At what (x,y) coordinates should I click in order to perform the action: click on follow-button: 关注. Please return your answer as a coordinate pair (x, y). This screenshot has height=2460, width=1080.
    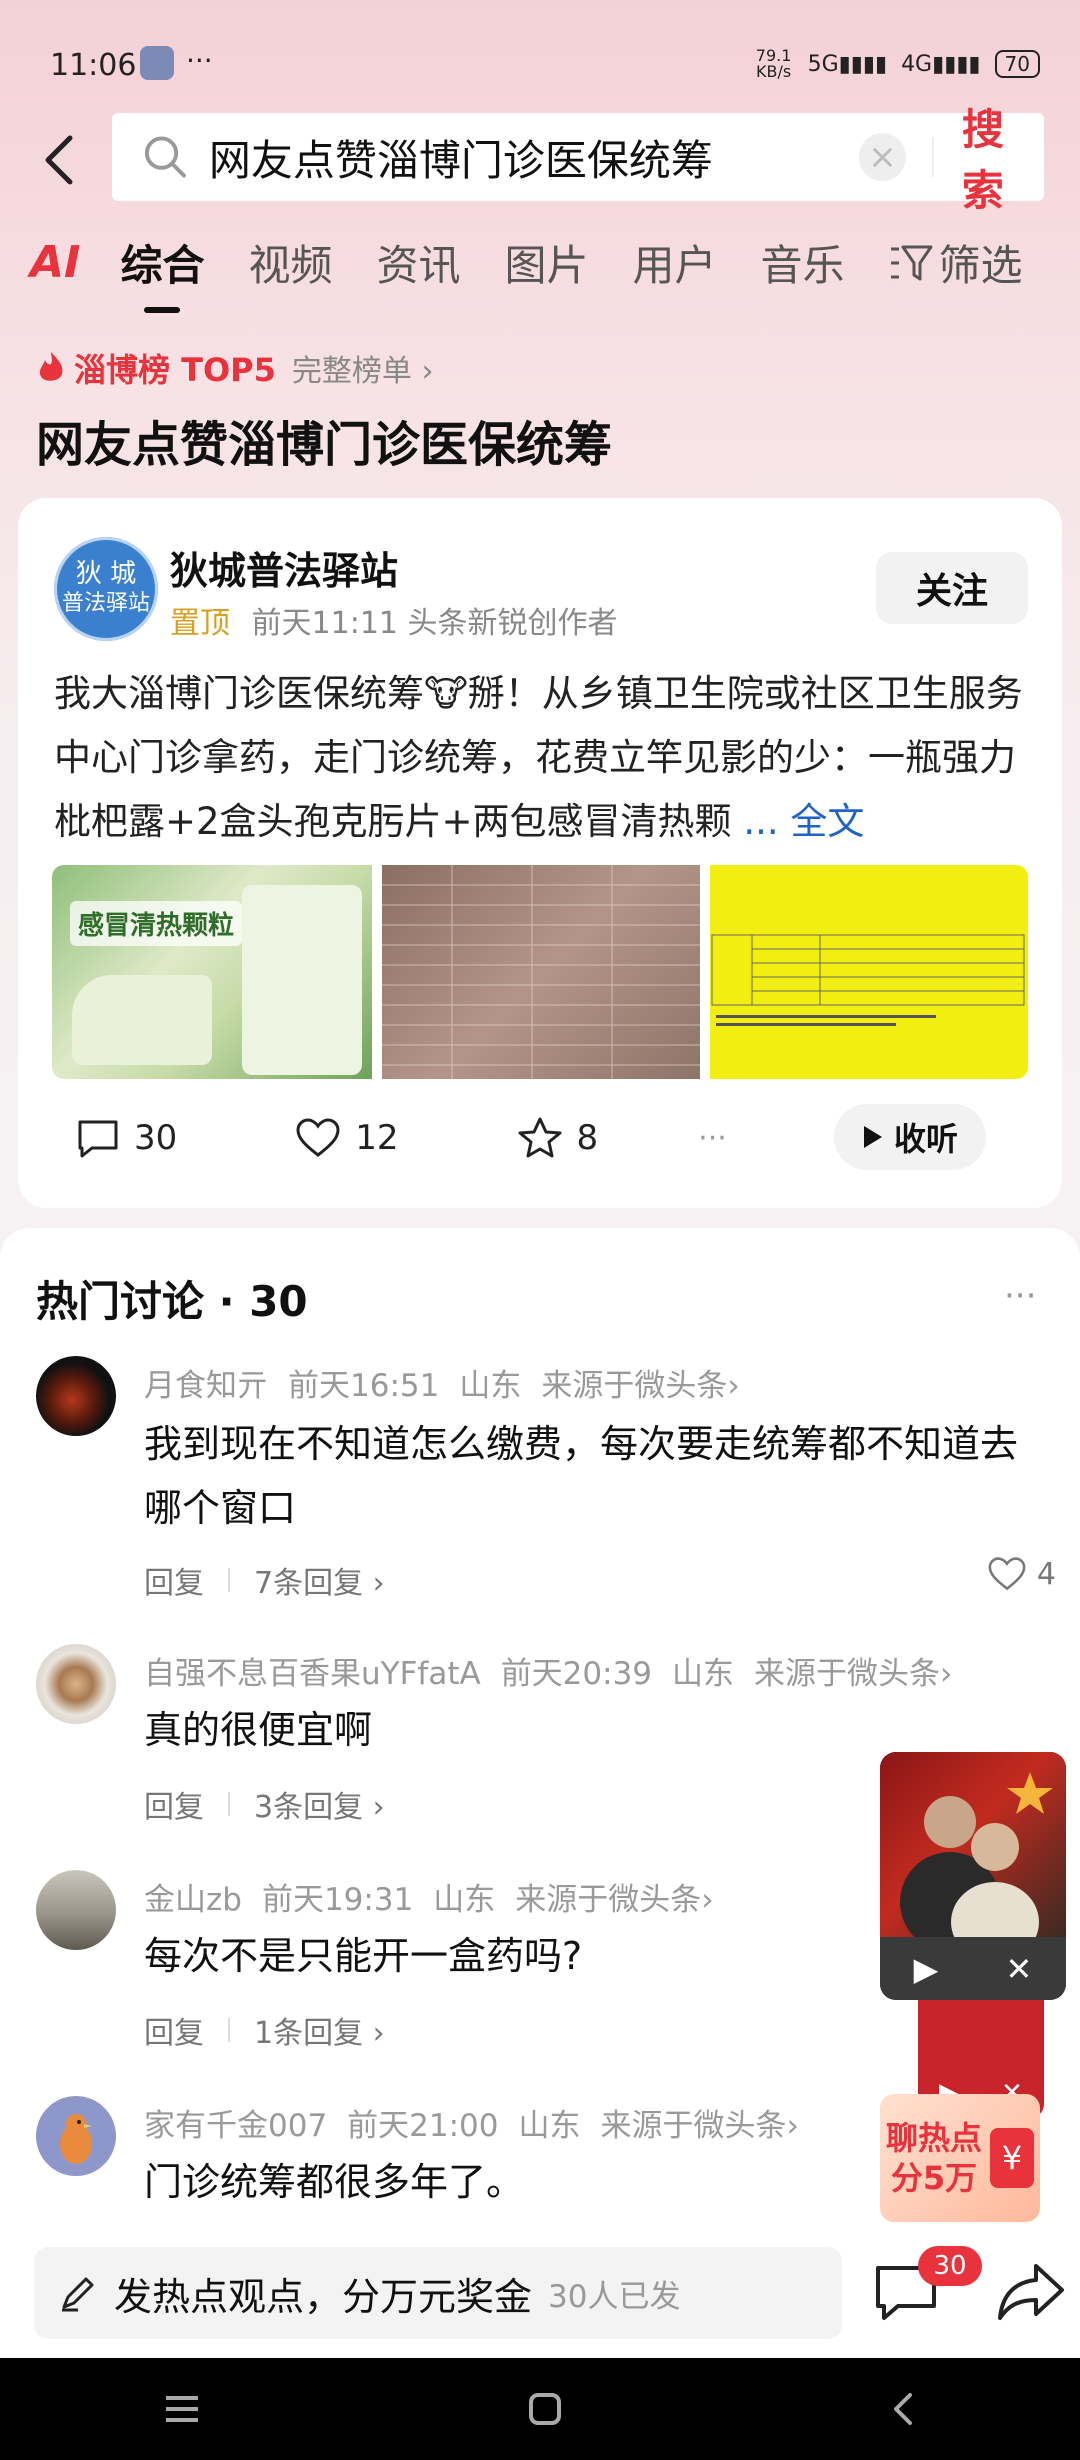
    Looking at the image, I should click on (952, 588).